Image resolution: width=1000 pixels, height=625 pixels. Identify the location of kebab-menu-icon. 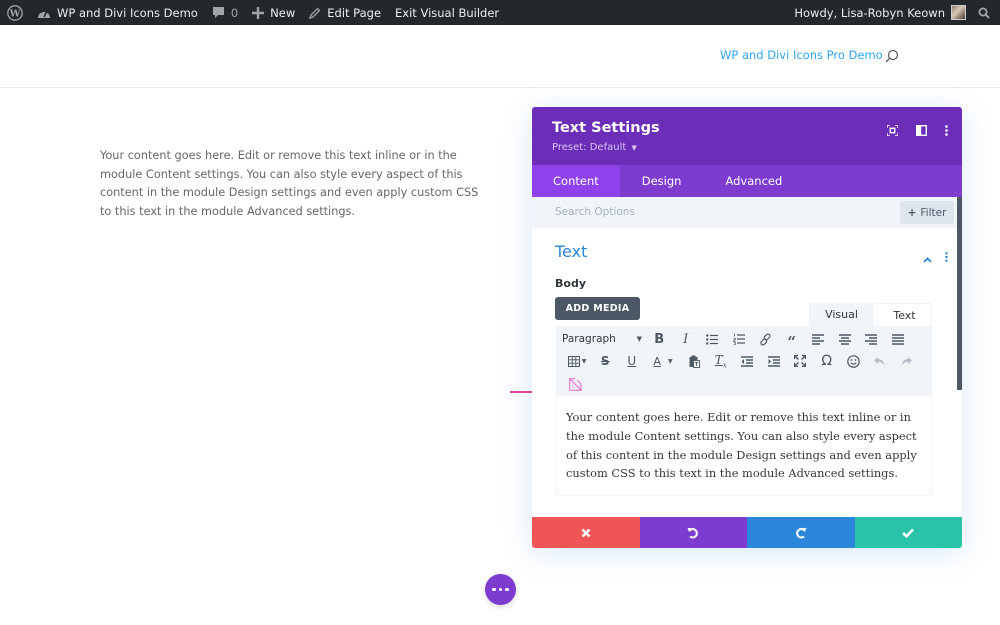
(946, 257).